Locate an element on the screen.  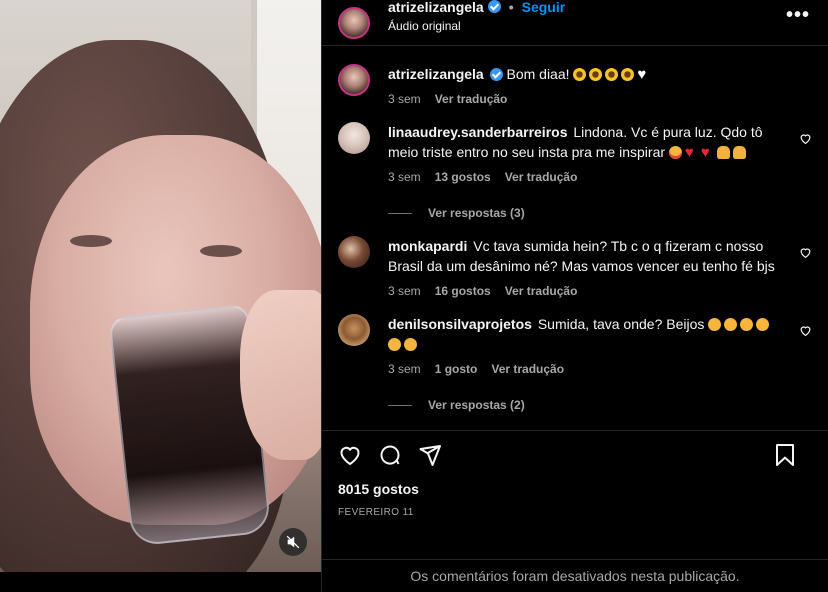
post-date: FEVEREIRO 11 is located at coordinates (376, 512).